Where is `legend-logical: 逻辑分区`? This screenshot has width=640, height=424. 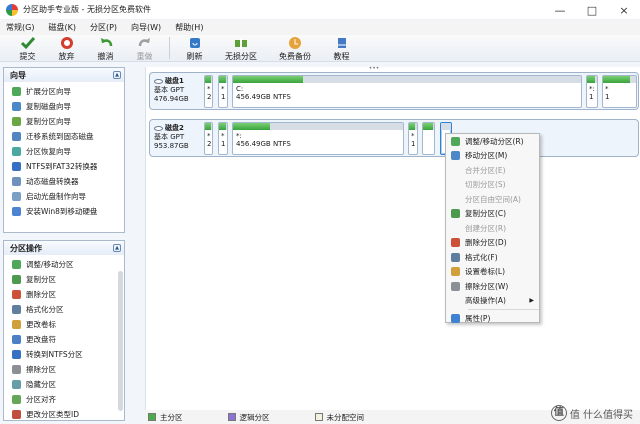
legend-logical: 逻辑分区 is located at coordinates (248, 417).